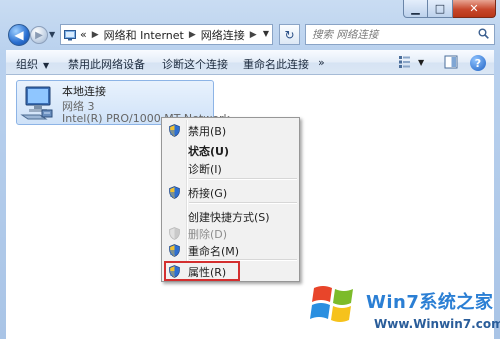  What do you see at coordinates (230, 130) in the screenshot?
I see `menu-item-disable: 禁用(B)` at bounding box center [230, 130].